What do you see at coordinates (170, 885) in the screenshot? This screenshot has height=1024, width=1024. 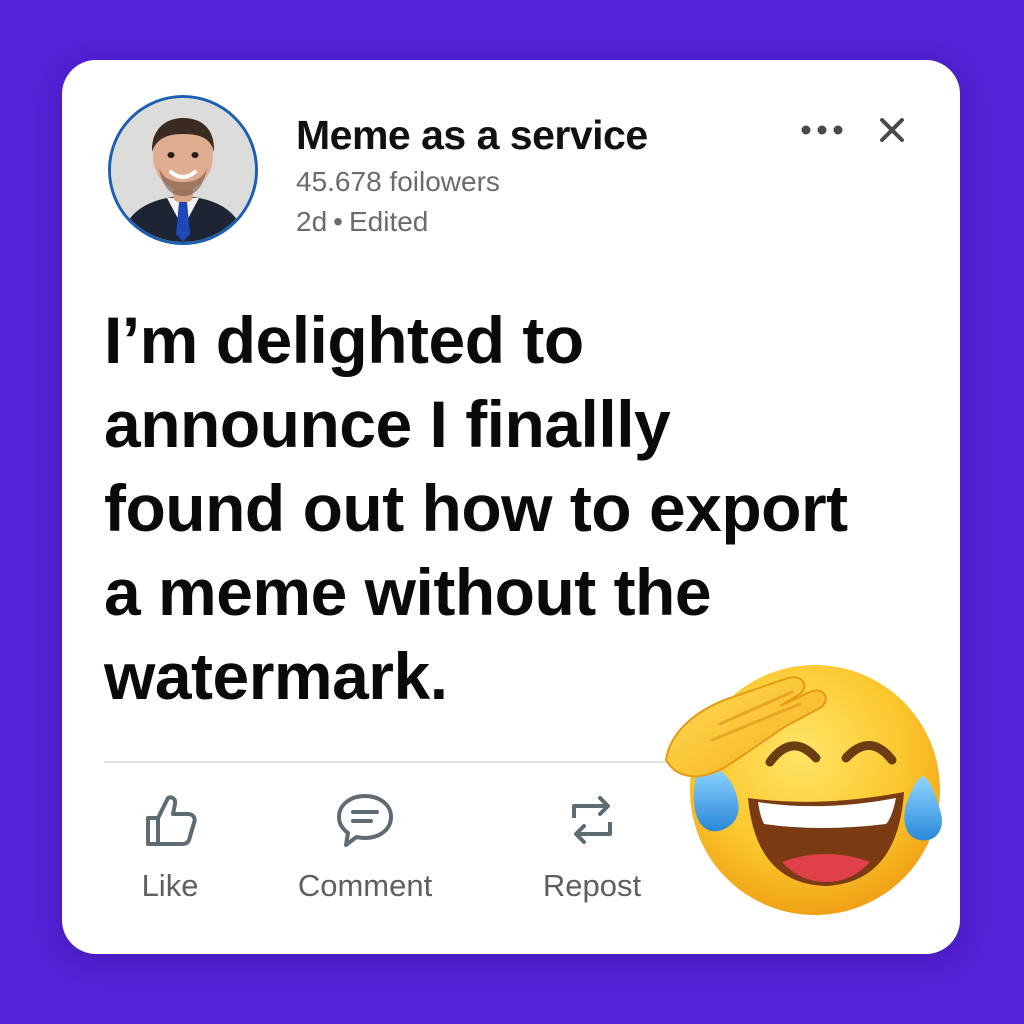 I see `like-label: Like` at bounding box center [170, 885].